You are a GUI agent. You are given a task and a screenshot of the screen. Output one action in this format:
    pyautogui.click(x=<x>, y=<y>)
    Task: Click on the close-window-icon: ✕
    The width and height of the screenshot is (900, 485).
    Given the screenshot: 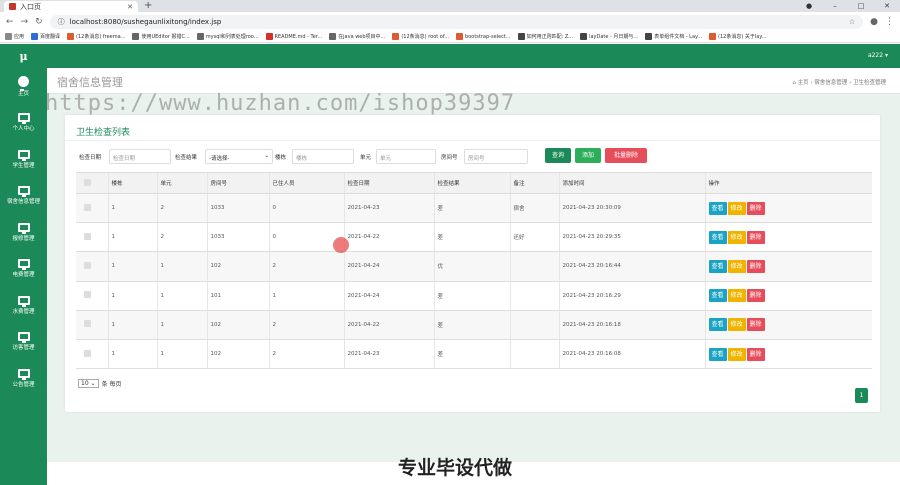 What is the action you would take?
    pyautogui.click(x=887, y=6)
    